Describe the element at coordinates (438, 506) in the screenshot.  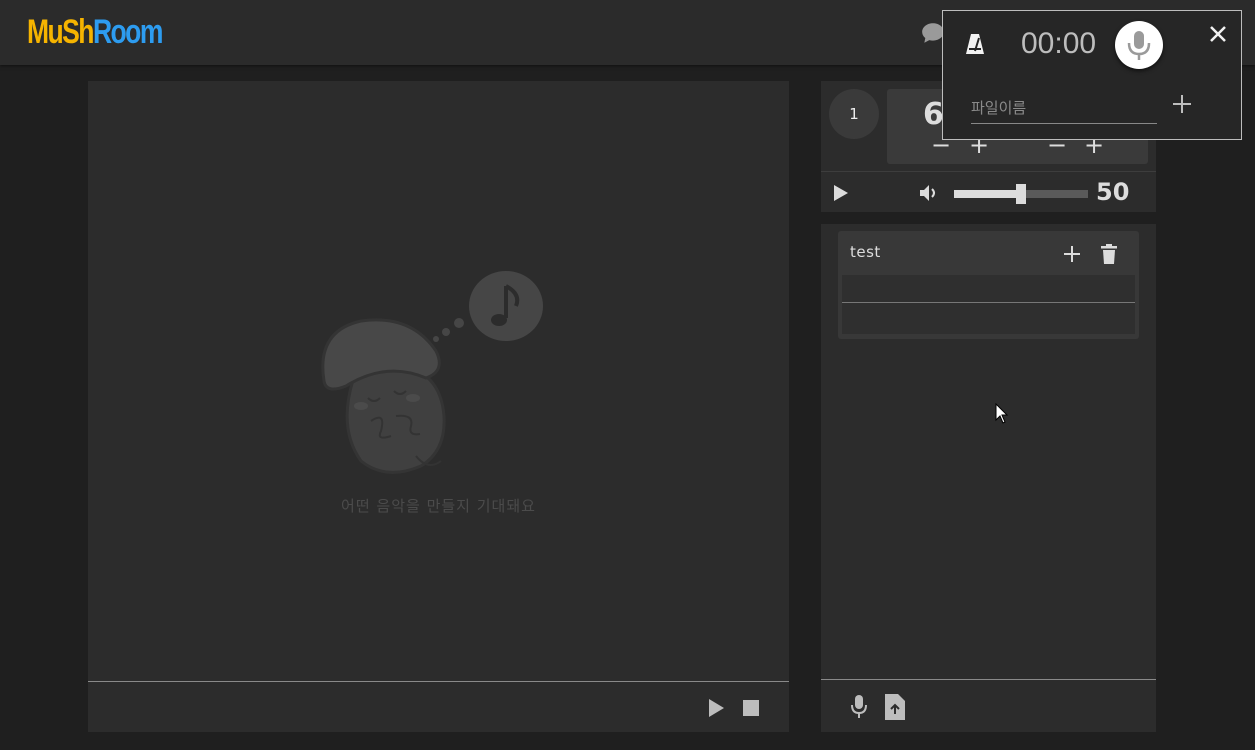
I see `empty-state-message: 어떤 음악을 만들지 기대돼요` at that location.